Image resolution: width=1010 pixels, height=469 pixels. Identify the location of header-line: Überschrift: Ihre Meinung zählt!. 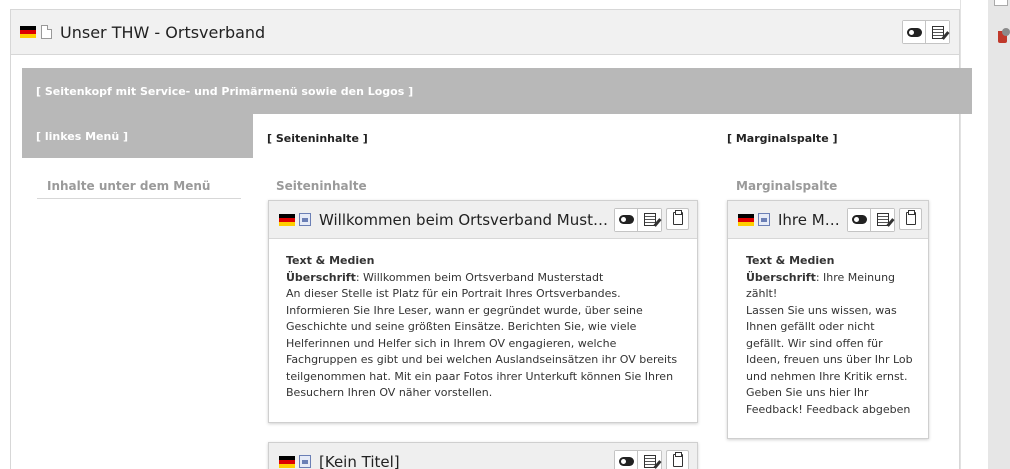
(830, 286).